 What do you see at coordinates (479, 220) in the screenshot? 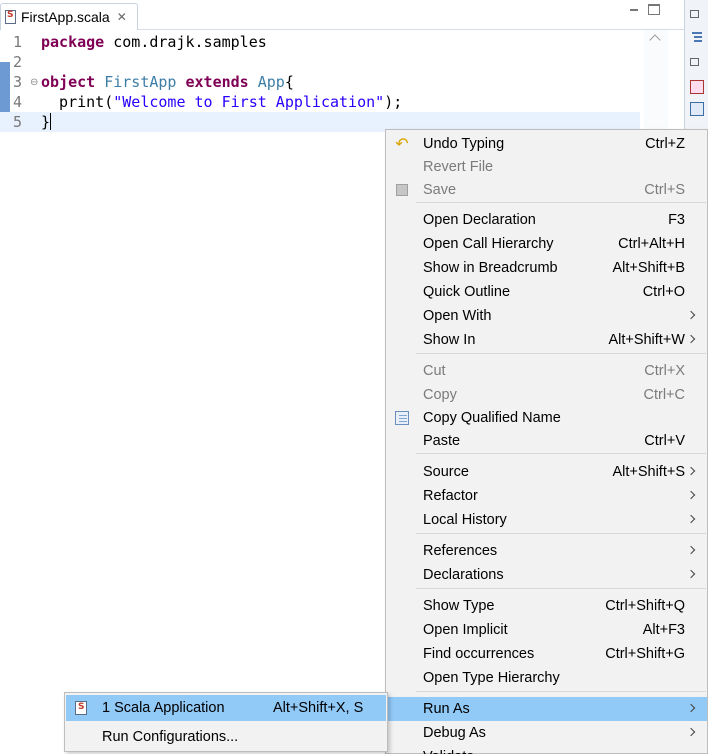
I see `menu-item-label: Open Declaration` at bounding box center [479, 220].